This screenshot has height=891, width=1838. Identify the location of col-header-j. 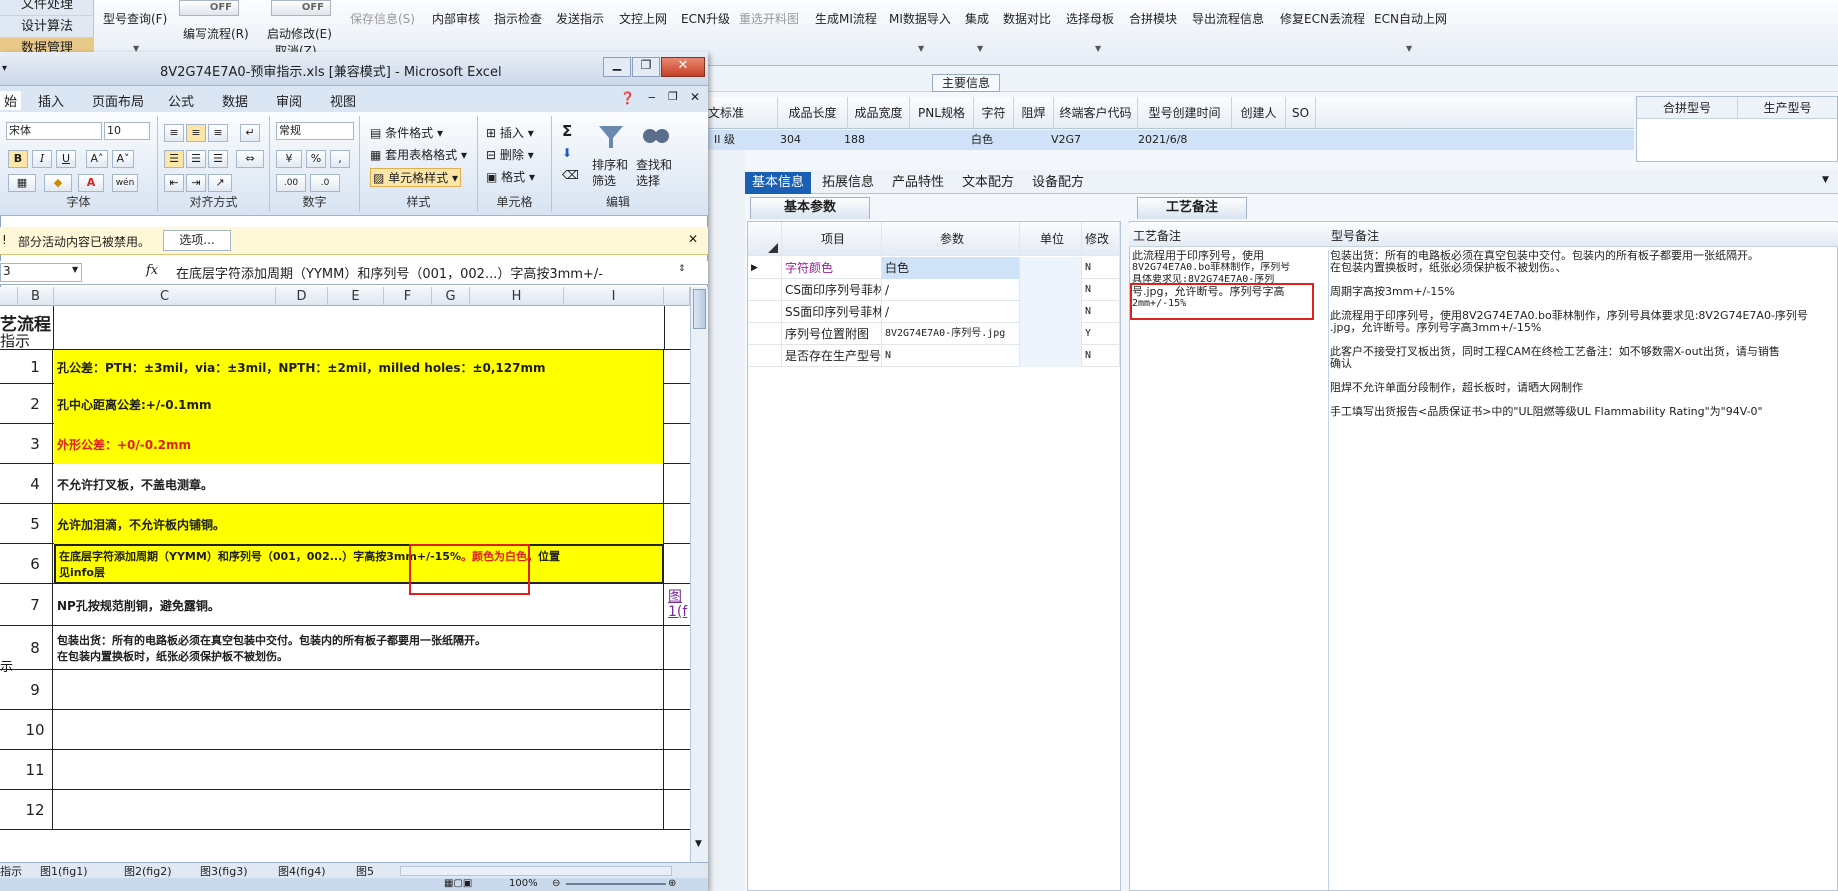
(677, 296).